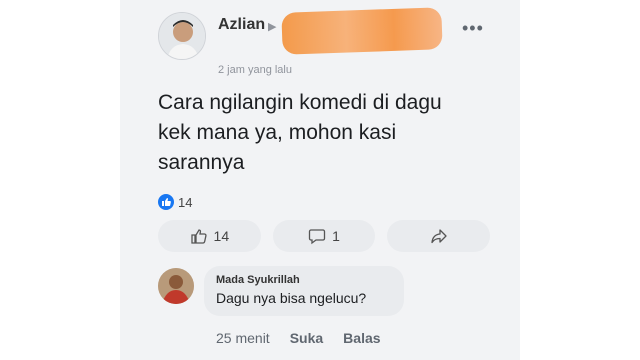 The width and height of the screenshot is (640, 360). I want to click on action-bar: 14 1, so click(324, 236).